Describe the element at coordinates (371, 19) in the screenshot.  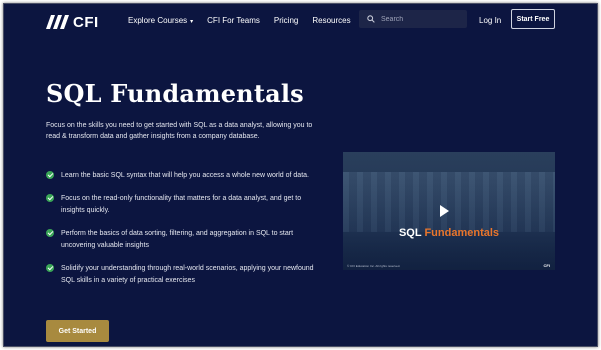
I see `search-icon` at that location.